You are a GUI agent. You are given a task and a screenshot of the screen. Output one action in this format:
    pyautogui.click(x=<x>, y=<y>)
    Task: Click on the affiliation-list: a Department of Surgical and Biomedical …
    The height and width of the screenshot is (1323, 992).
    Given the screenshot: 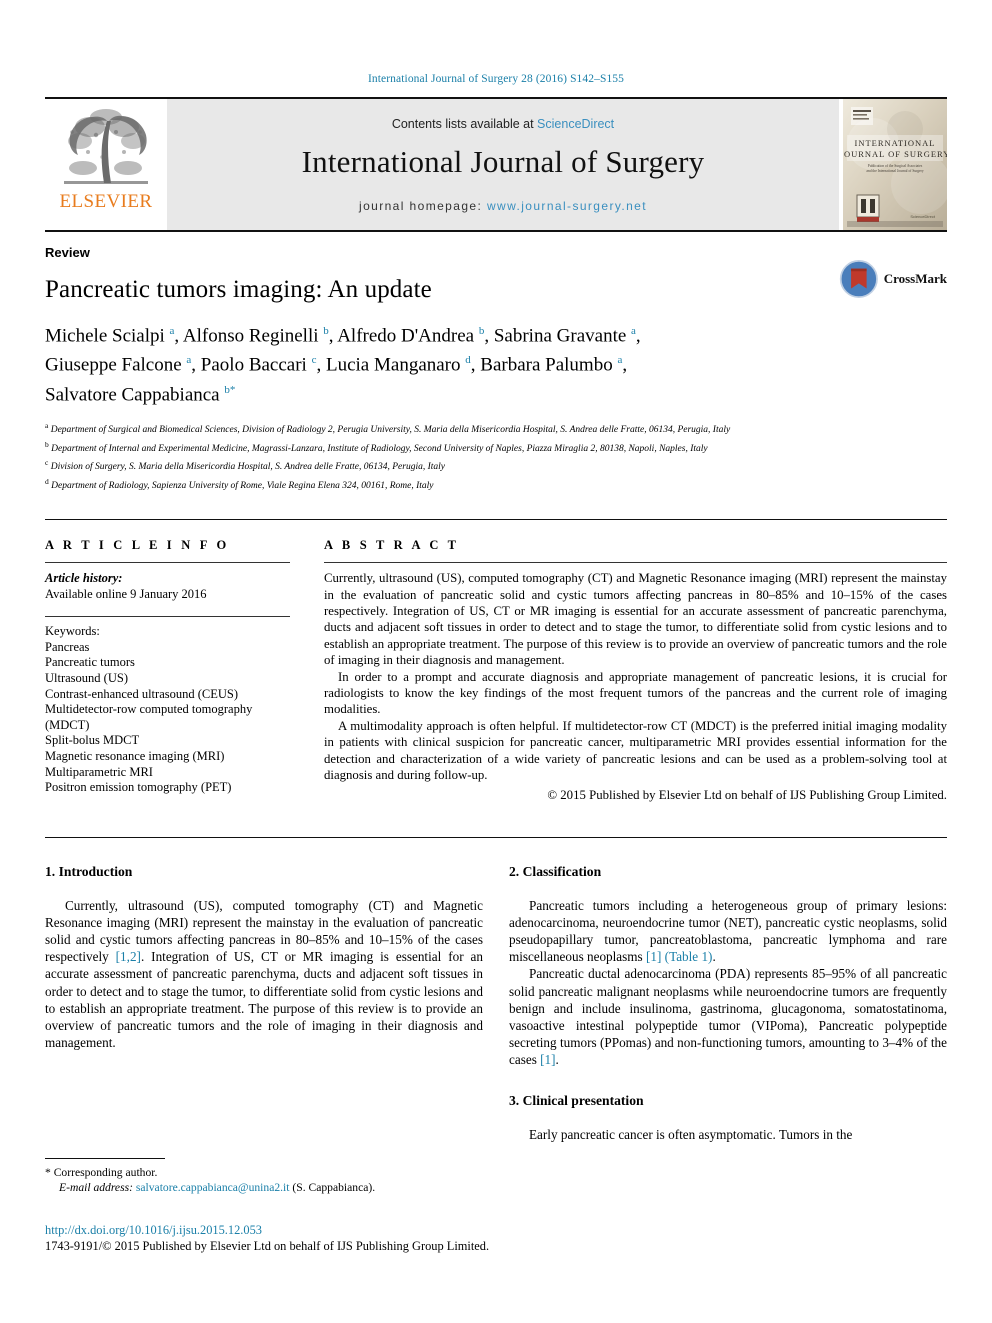 What is the action you would take?
    pyautogui.click(x=496, y=456)
    